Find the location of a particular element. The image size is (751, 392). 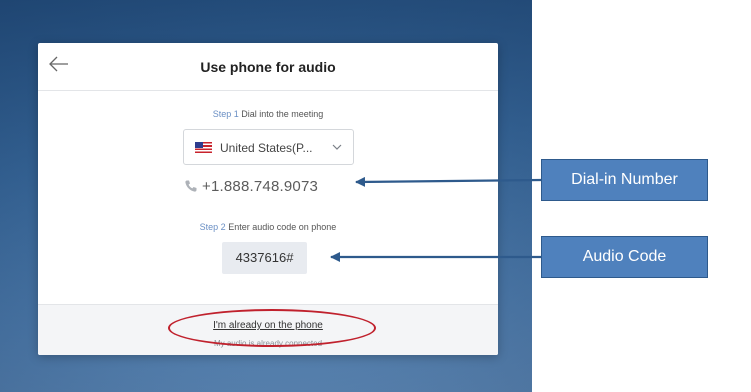

step-1-label: Step 1 Dial into the meeting is located at coordinates (268, 114).